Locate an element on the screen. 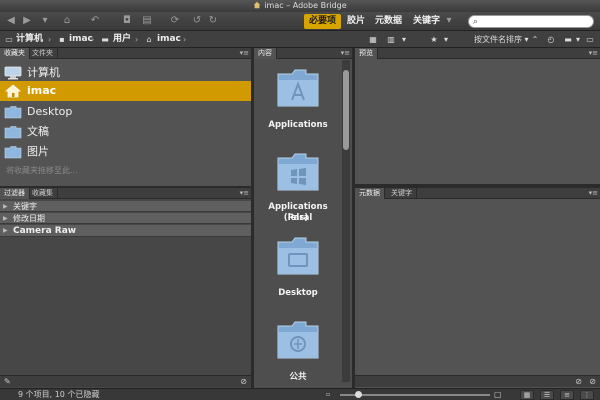  tab-keywords: 关键字 is located at coordinates (402, 193).